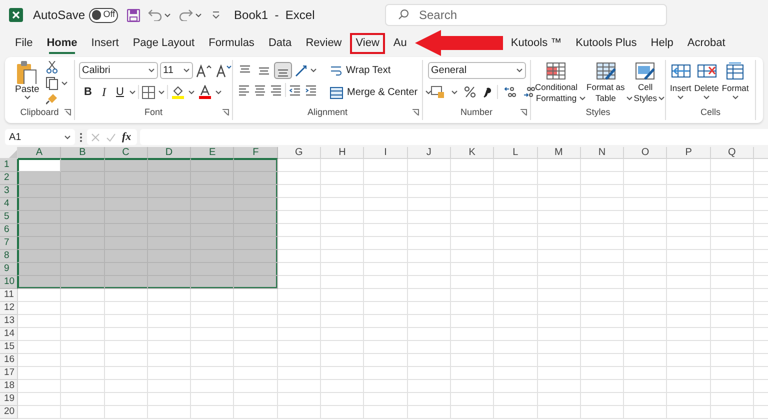 The width and height of the screenshot is (768, 420). What do you see at coordinates (735, 81) in the screenshot?
I see `cells-button: Format` at bounding box center [735, 81].